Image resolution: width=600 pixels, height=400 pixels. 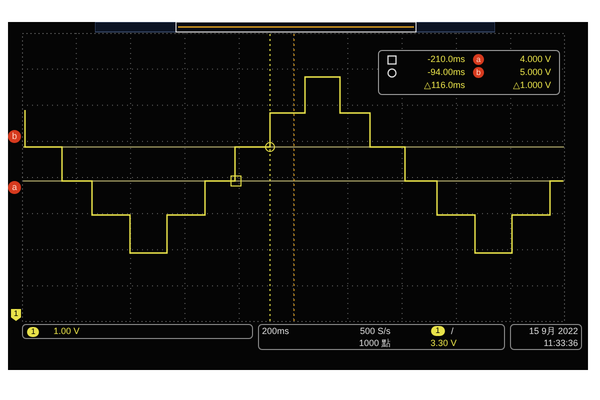 What do you see at coordinates (392, 73) in the screenshot?
I see `circle-cursor-icon` at bounding box center [392, 73].